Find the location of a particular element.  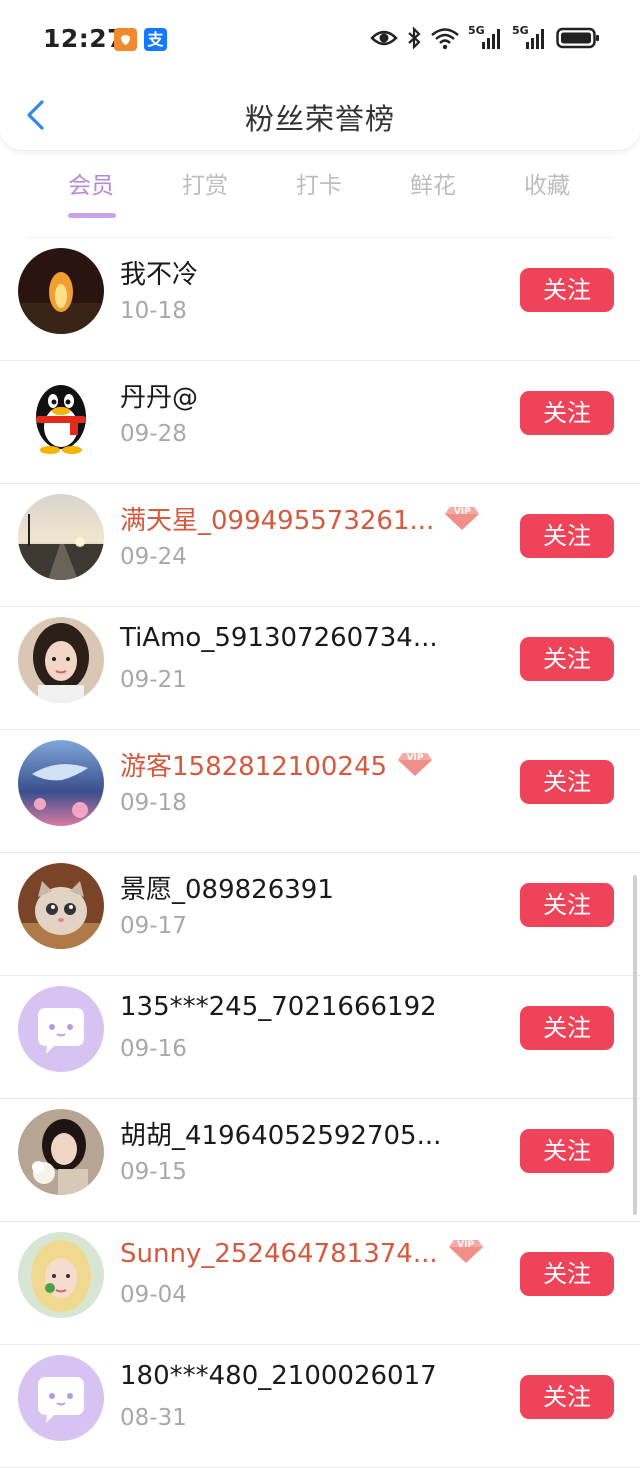

fan-name: 游客1582812100245 is located at coordinates (254, 767).